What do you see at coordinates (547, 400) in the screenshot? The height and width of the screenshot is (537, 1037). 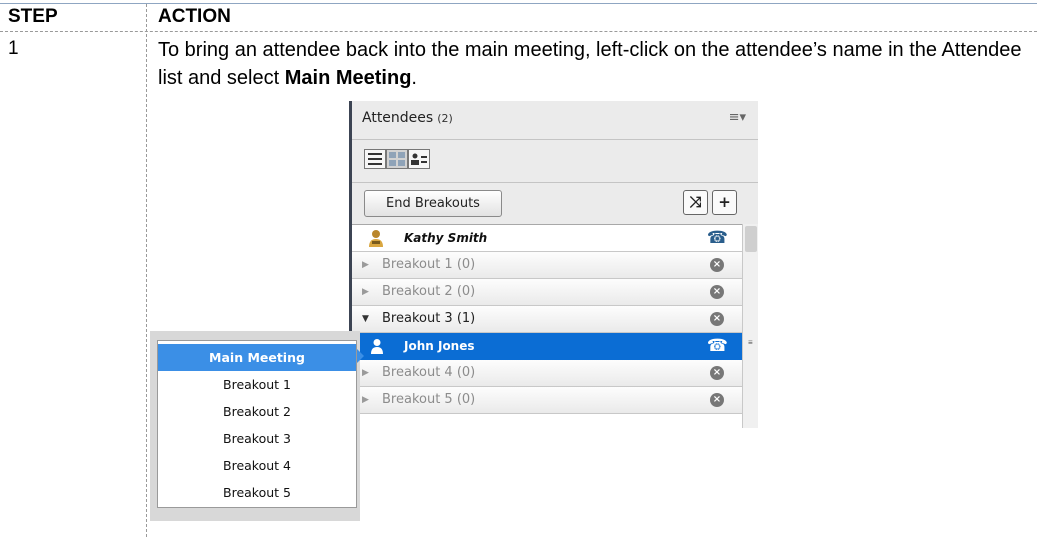 I see `breakout-row-5: ▶ Breakout 5 (0) ×` at bounding box center [547, 400].